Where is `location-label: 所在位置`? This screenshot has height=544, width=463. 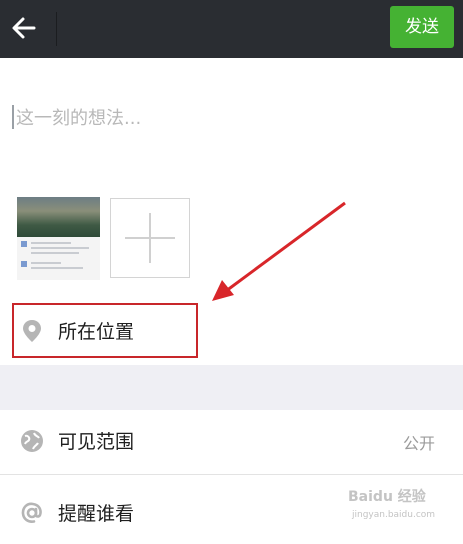
location-label: 所在位置 is located at coordinates (96, 332).